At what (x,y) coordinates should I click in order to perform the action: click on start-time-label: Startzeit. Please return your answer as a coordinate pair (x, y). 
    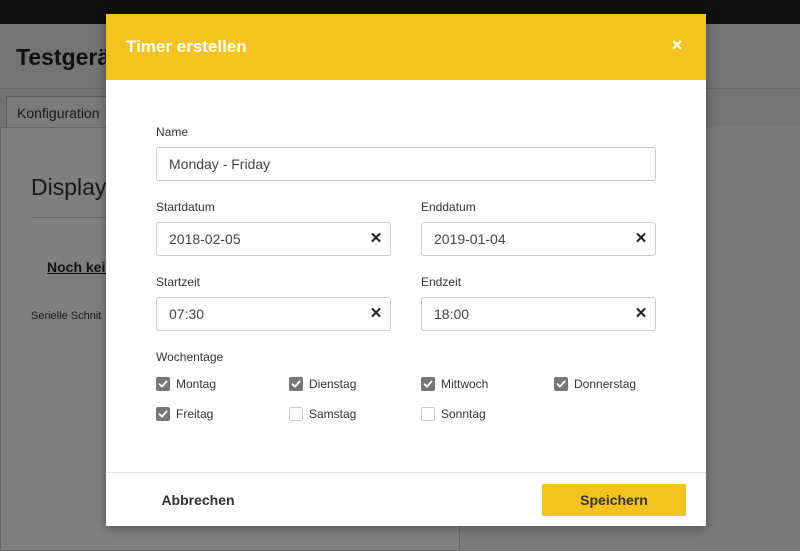
    Looking at the image, I should click on (178, 282).